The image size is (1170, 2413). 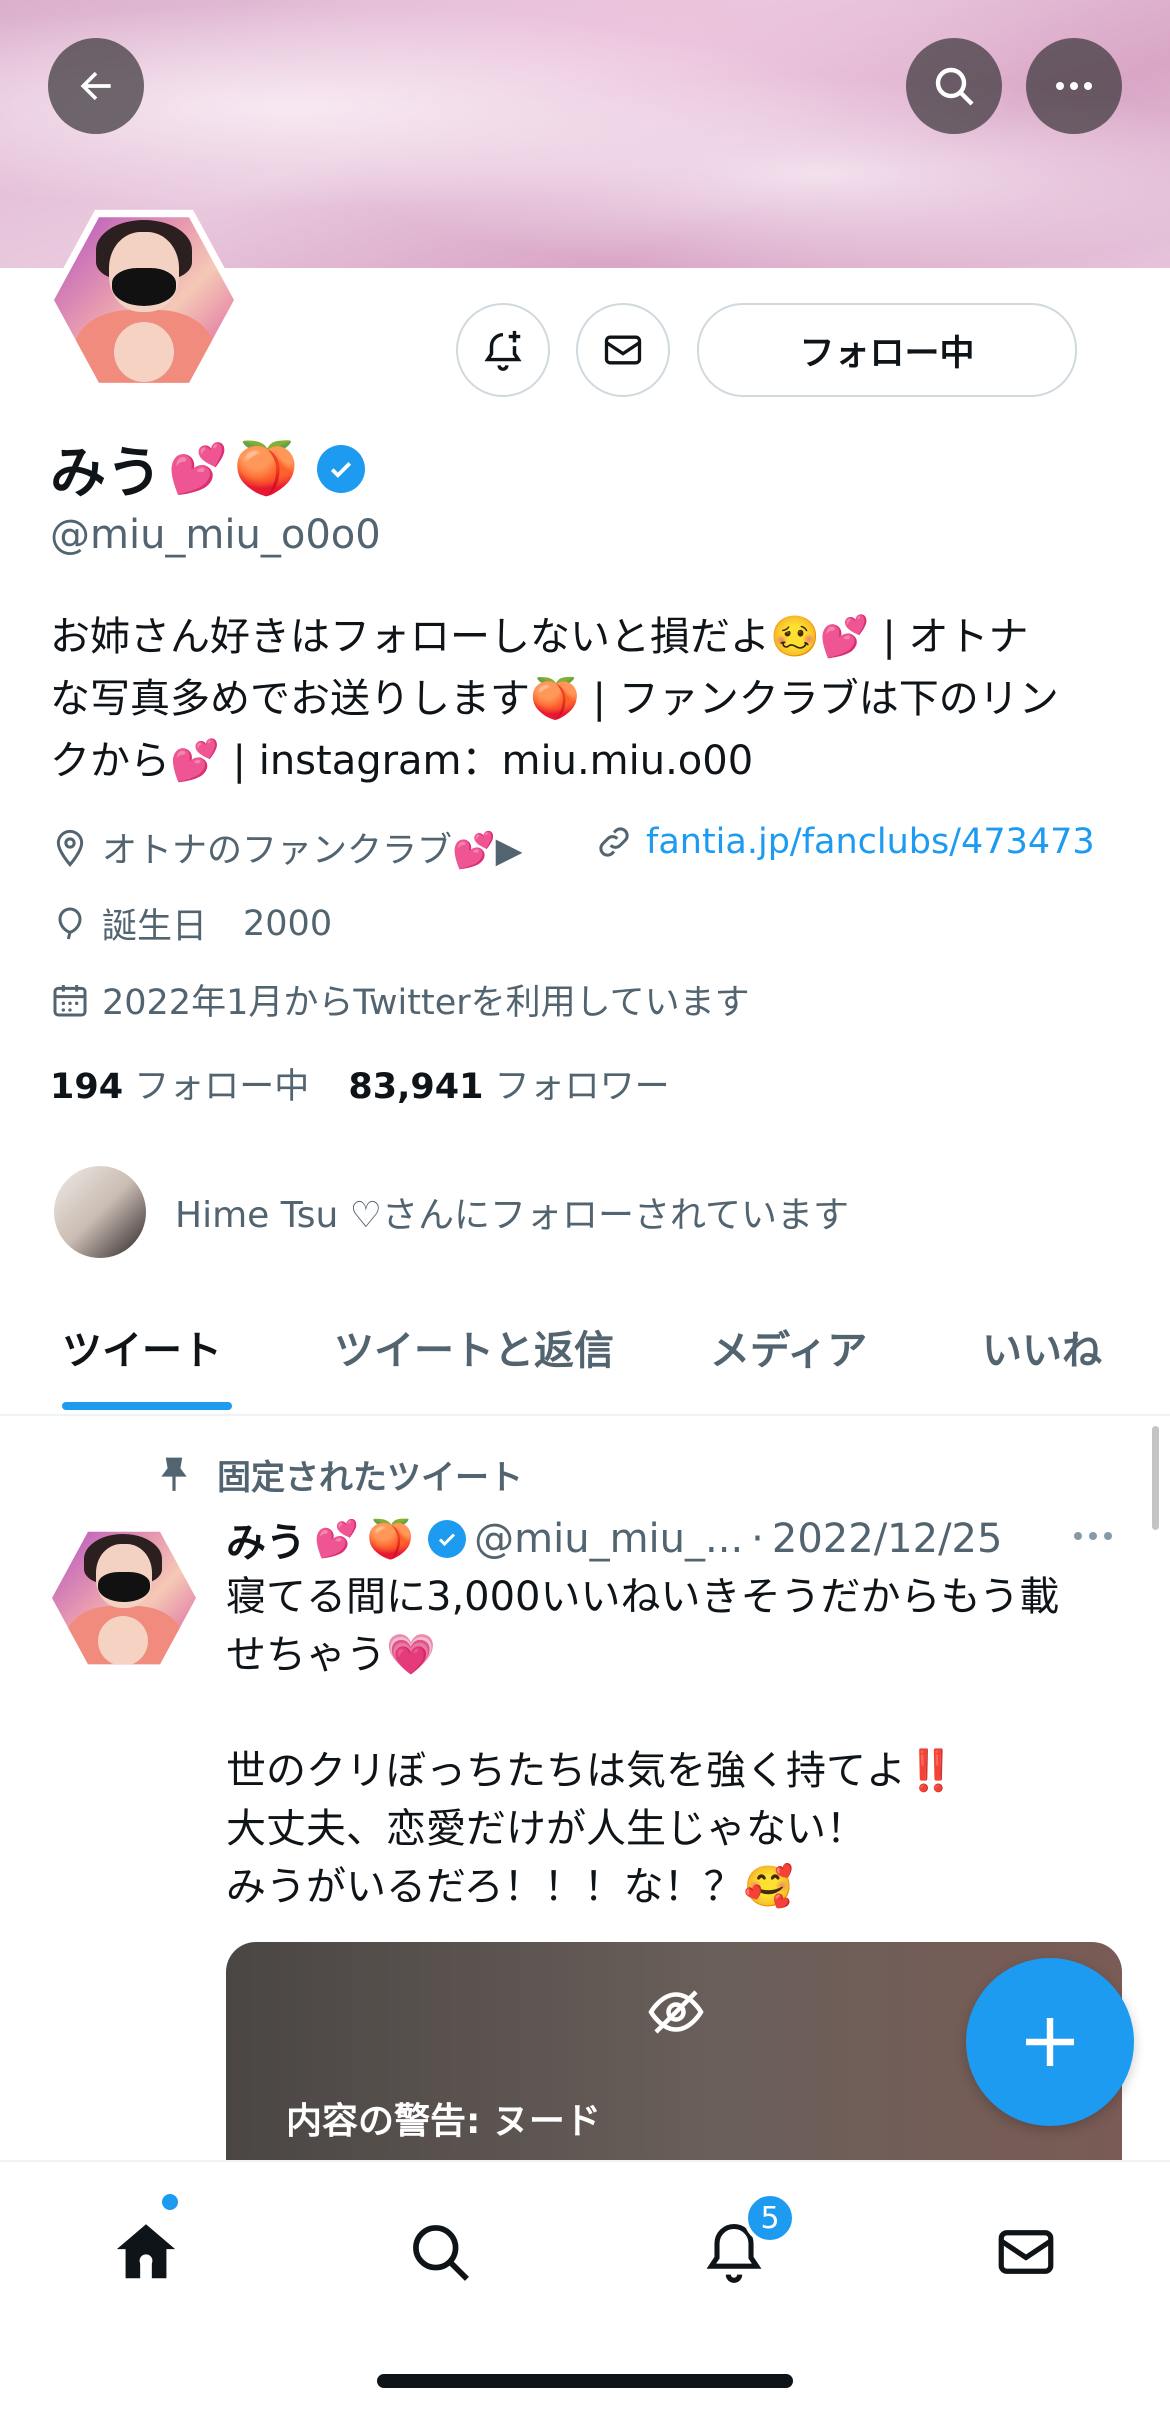 I want to click on pinned-label: 固定されたツイート, so click(x=370, y=1478).